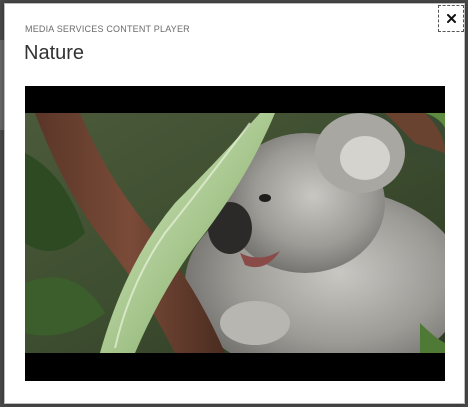  I want to click on dialog-overline: MEDIA SERVICES CONTENT PLAYER, so click(107, 29).